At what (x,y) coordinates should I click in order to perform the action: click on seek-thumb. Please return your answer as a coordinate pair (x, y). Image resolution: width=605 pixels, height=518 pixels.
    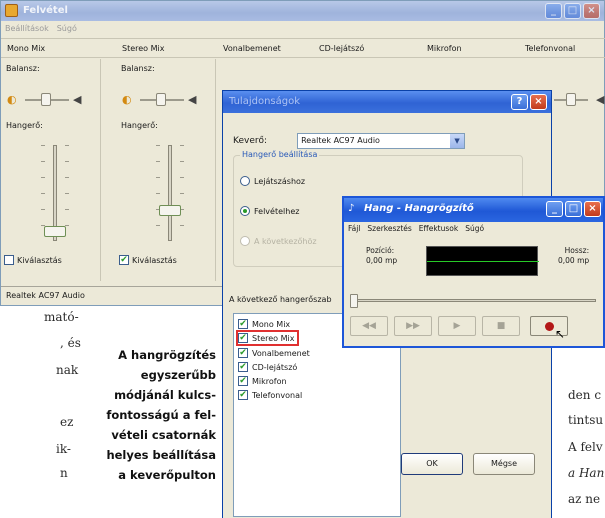
    Looking at the image, I should click on (354, 301).